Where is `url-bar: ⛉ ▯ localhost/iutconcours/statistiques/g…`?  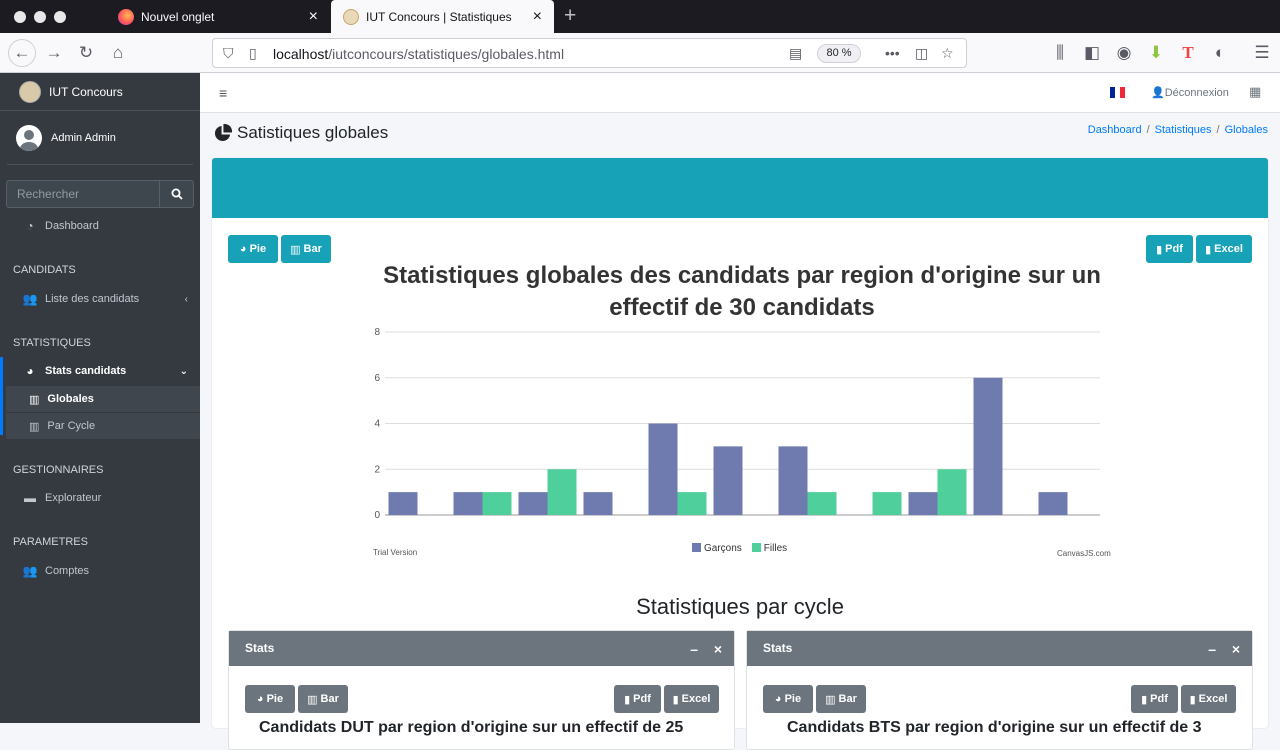 url-bar: ⛉ ▯ localhost/iutconcours/statistiques/g… is located at coordinates (589, 53).